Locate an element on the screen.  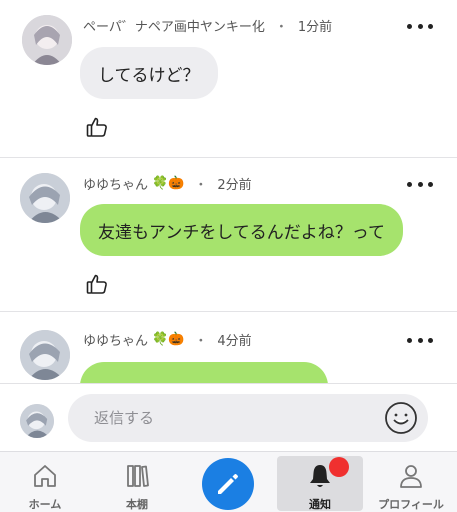
timestamp: 4分前 is located at coordinates (234, 341).